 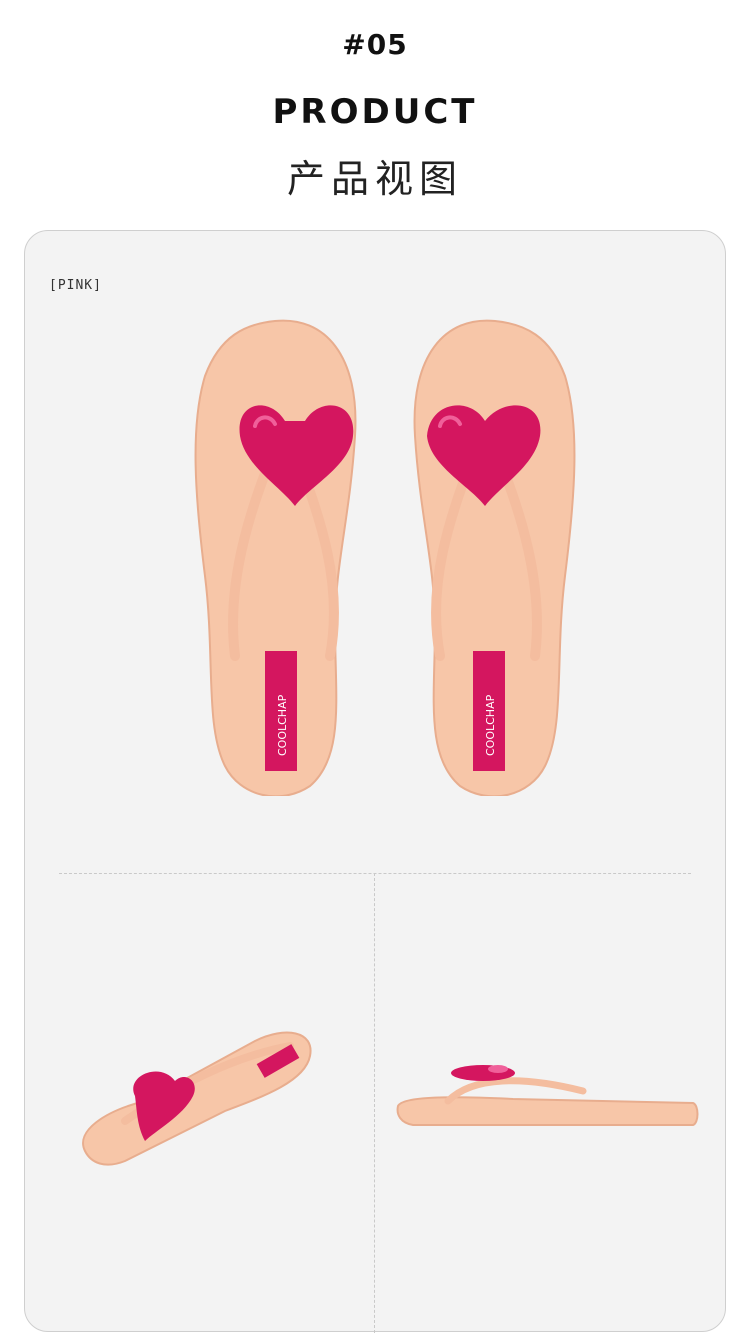 I want to click on color-tag: [PINK], so click(x=75, y=285).